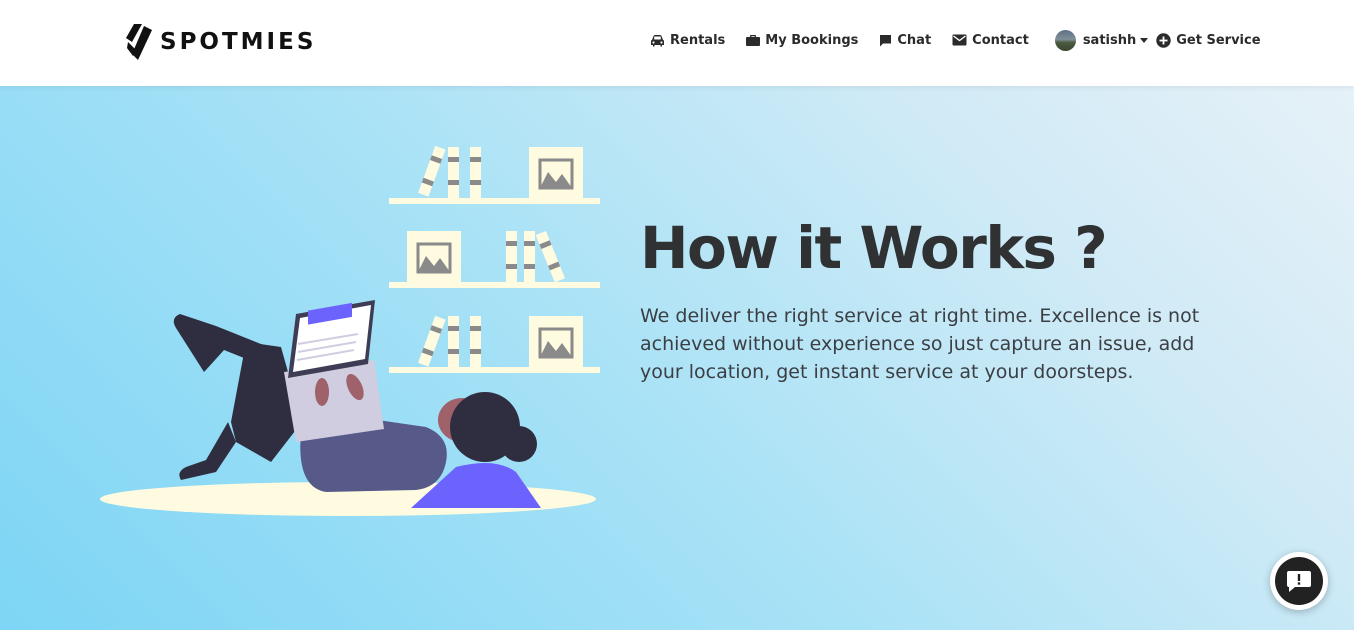  What do you see at coordinates (1065, 40) in the screenshot?
I see `avatar` at bounding box center [1065, 40].